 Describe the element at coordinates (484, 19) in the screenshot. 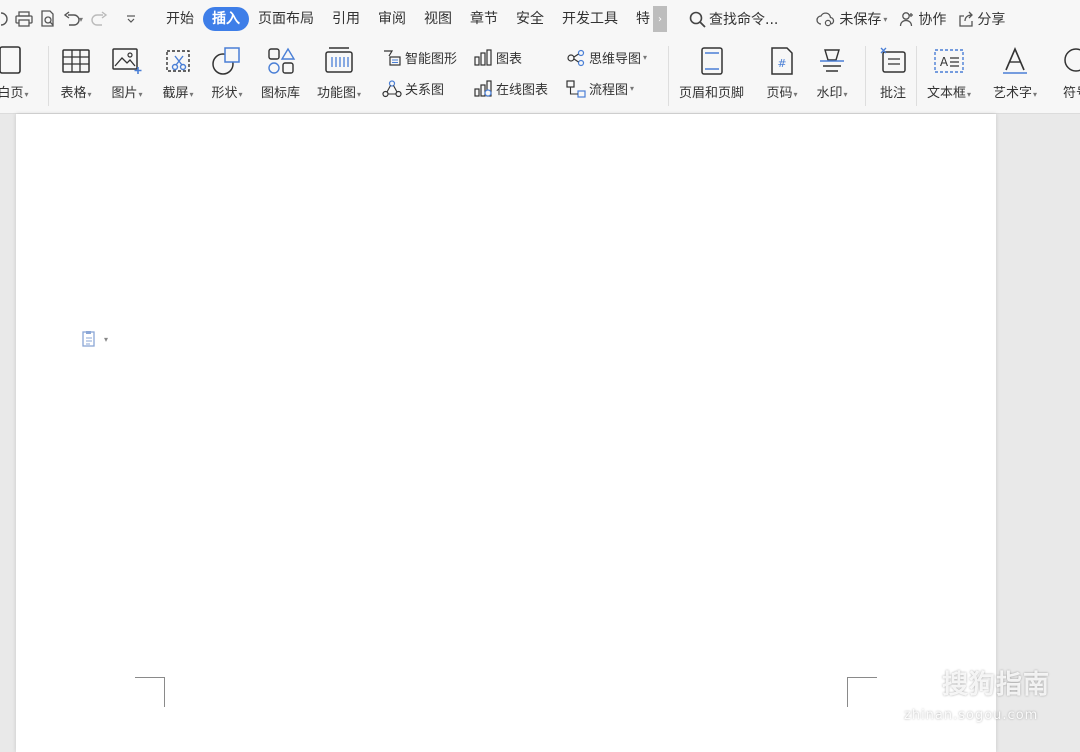

I see `tab-chapter: 章节` at that location.